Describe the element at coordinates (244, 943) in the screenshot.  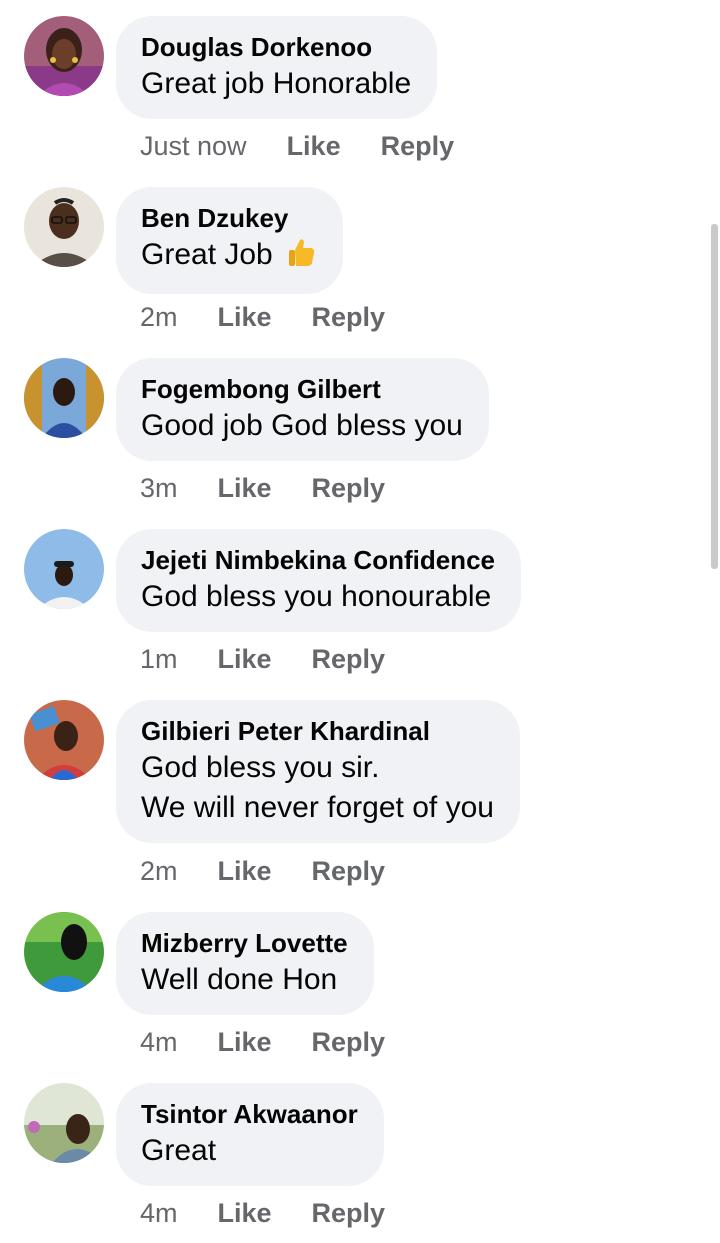
I see `commenter-name: Mizberry Lovette` at that location.